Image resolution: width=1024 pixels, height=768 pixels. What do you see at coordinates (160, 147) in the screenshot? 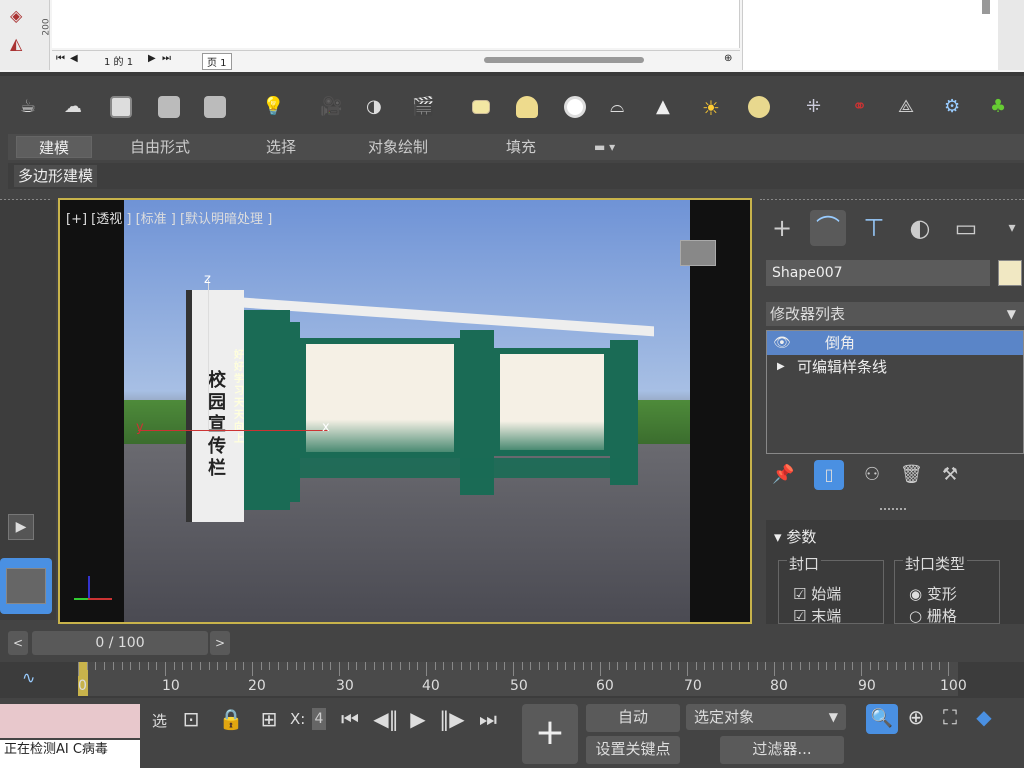
I see `tab-freeform: 自由形式` at bounding box center [160, 147].